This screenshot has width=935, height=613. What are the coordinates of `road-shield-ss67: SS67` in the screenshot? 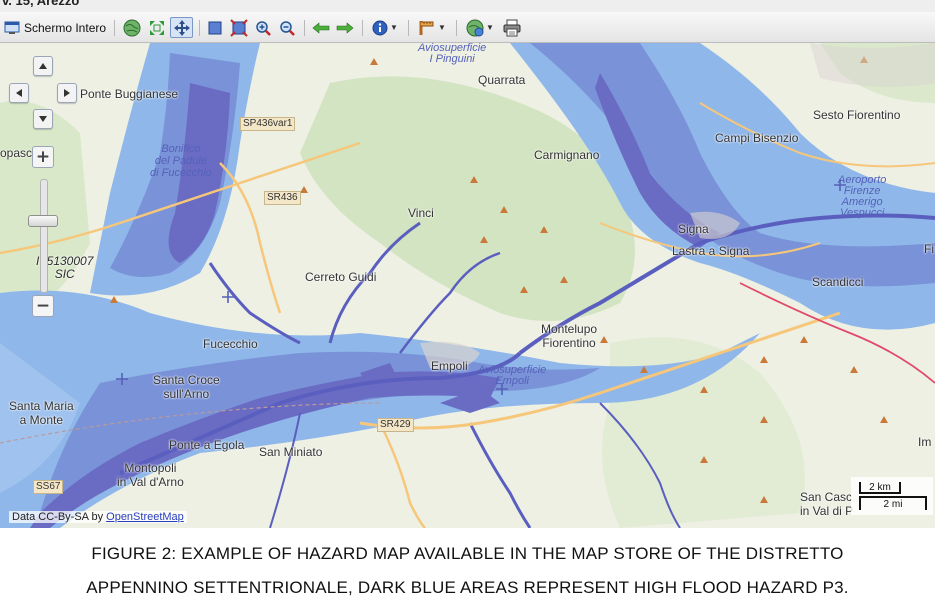 It's located at (48, 487).